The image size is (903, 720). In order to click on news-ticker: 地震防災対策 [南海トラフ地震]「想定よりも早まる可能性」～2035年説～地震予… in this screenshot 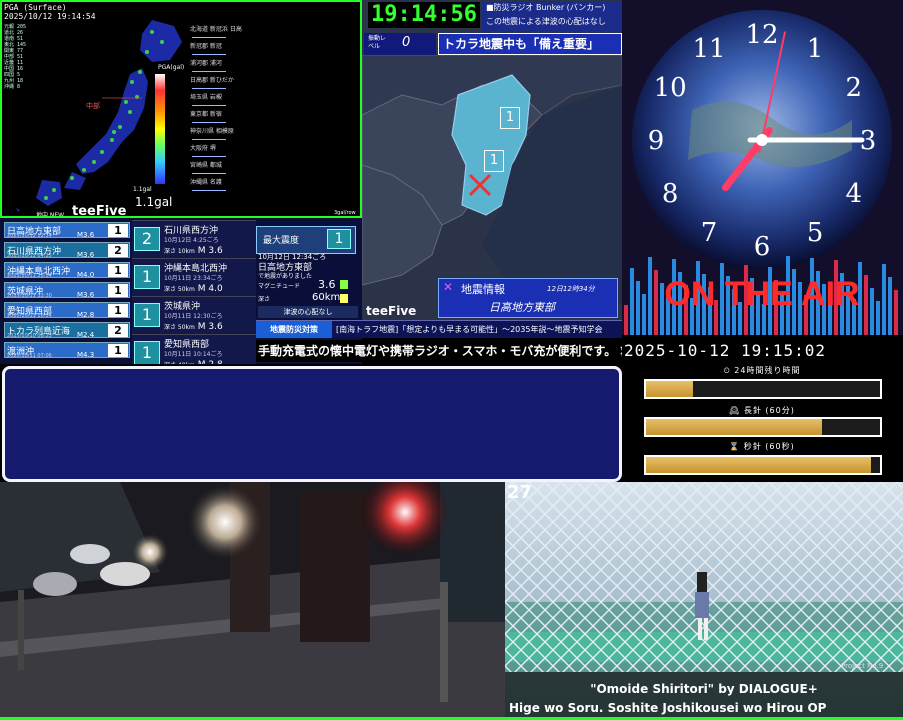, I will do `click(439, 329)`.